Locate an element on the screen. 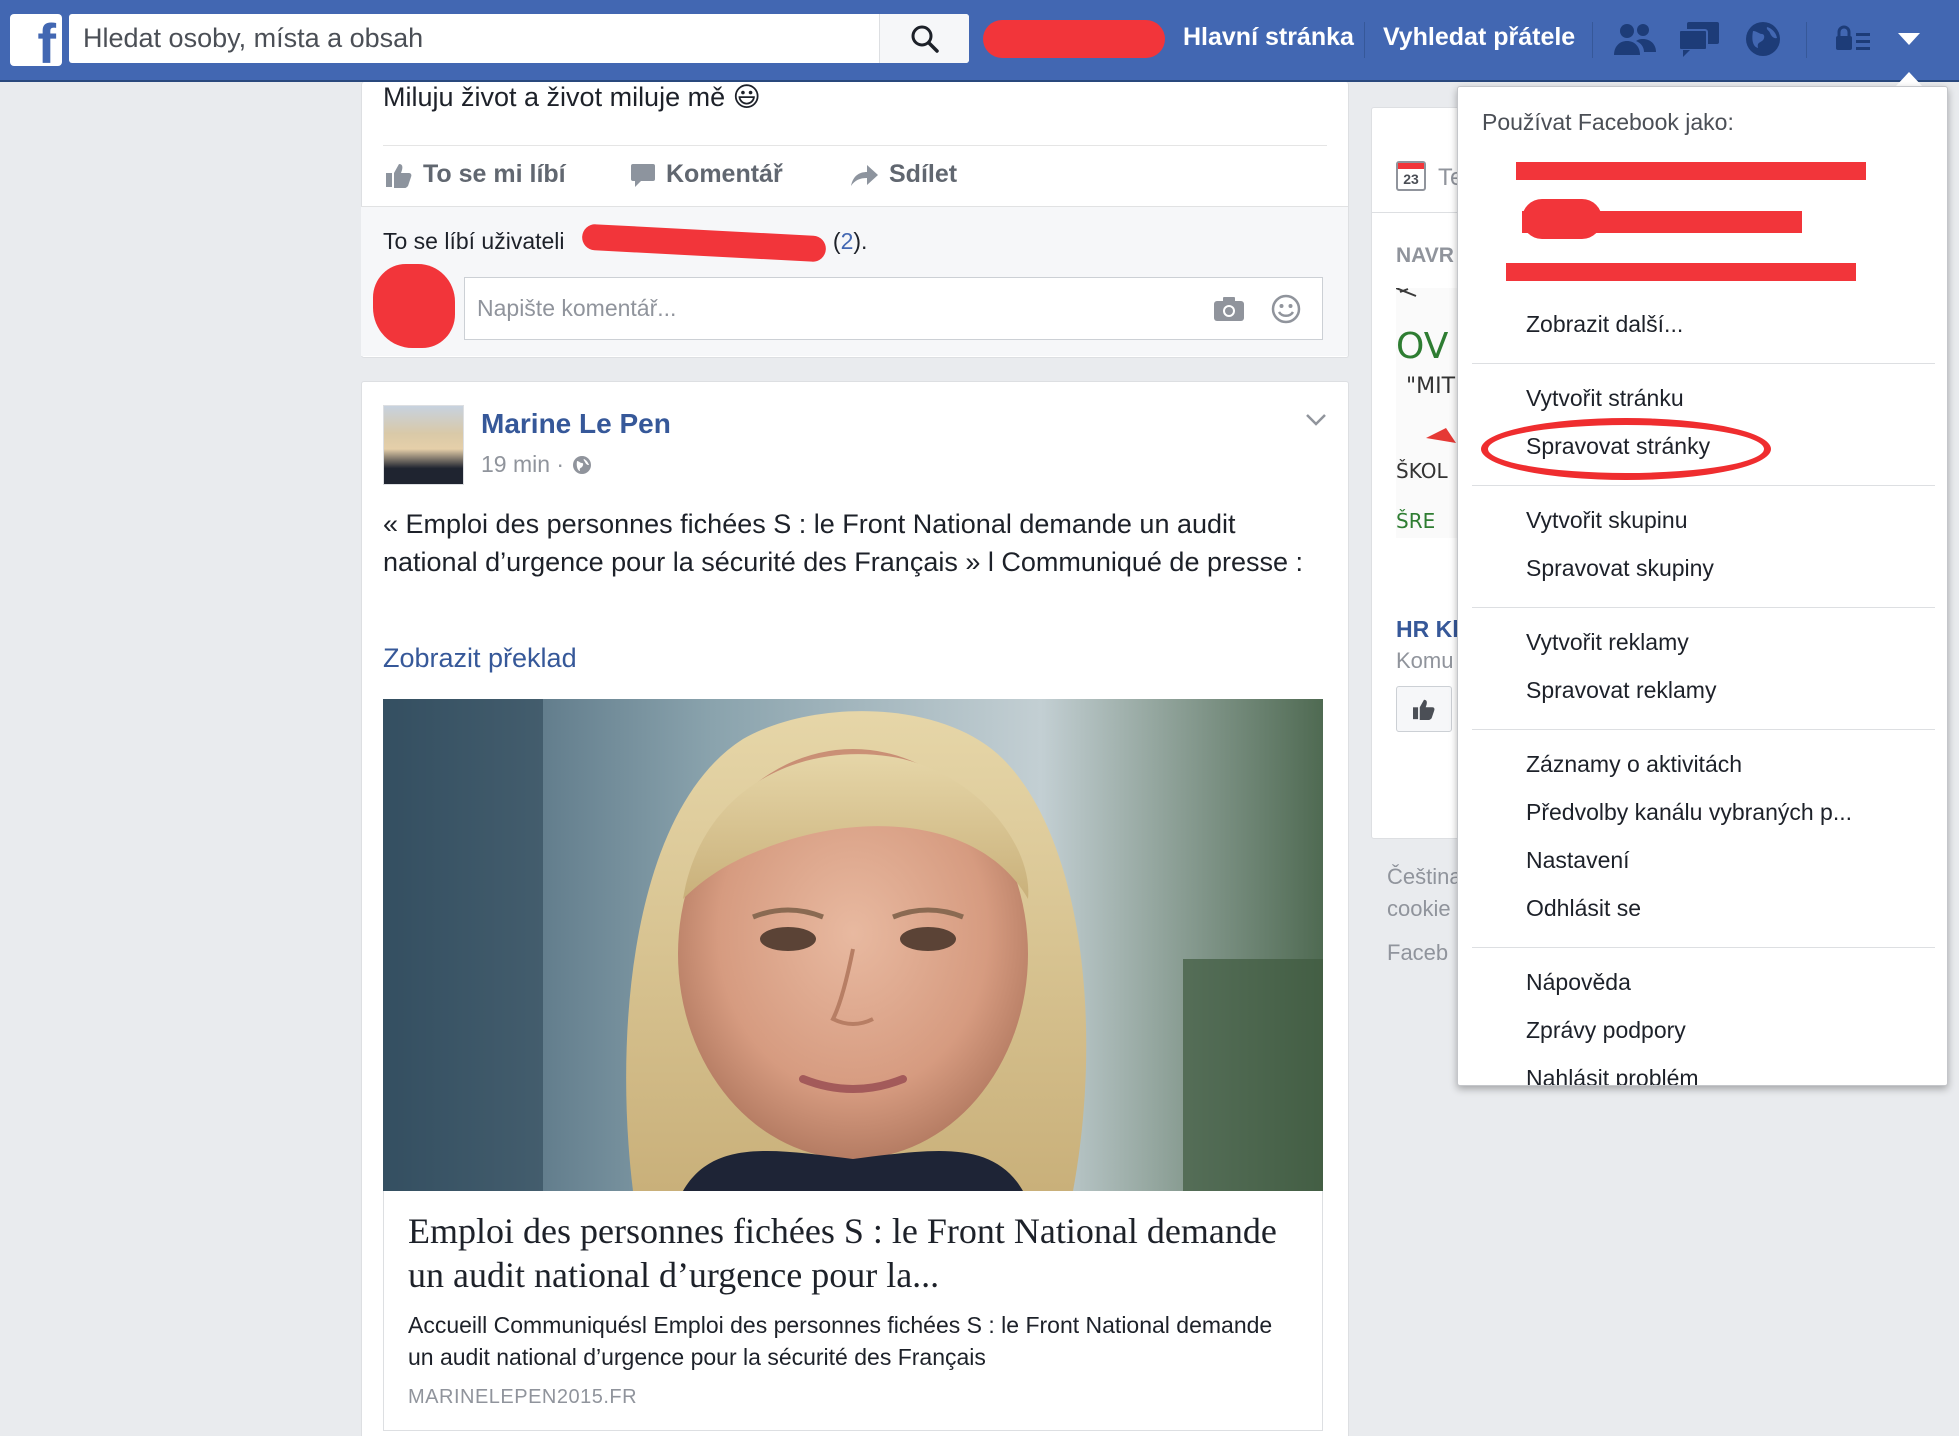 The width and height of the screenshot is (1959, 1436). svg-text: "MIT is located at coordinates (1431, 386).